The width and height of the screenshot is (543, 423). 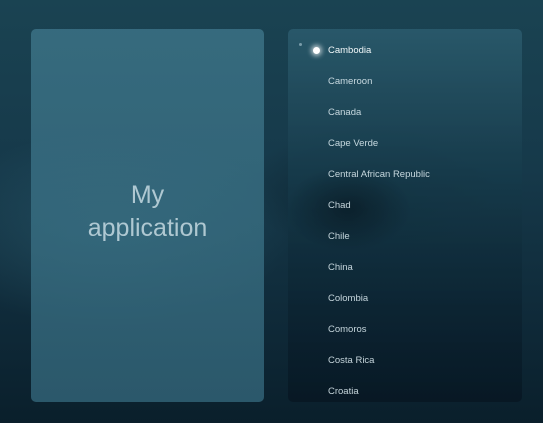 What do you see at coordinates (339, 236) in the screenshot?
I see `list-item-label: Chile` at bounding box center [339, 236].